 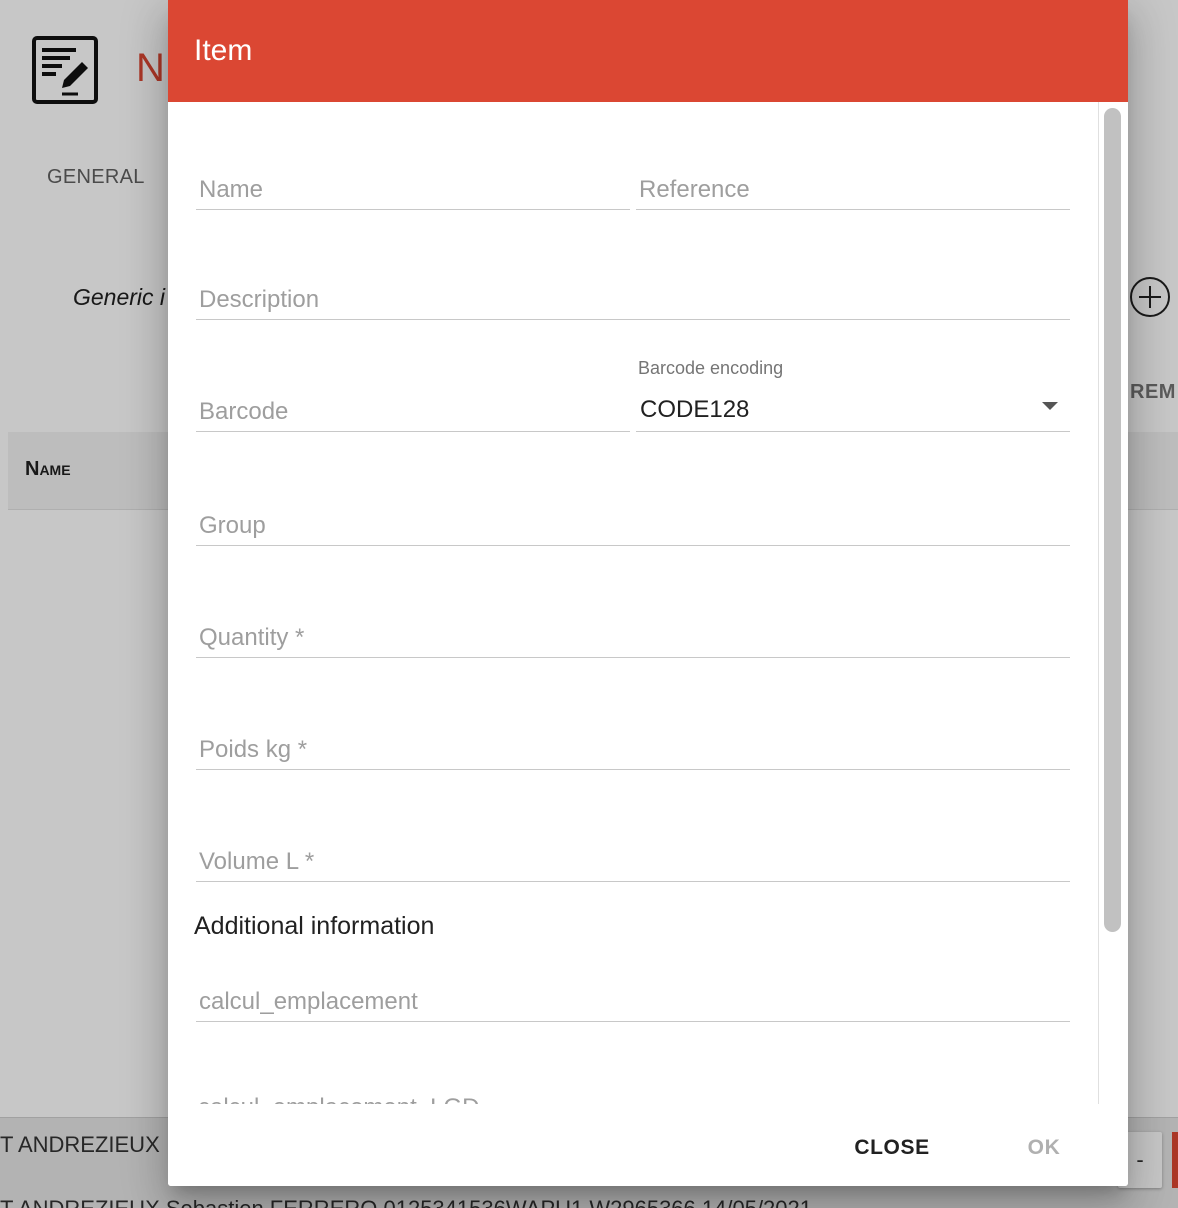 What do you see at coordinates (853, 184) in the screenshot?
I see `reference-field: Reference` at bounding box center [853, 184].